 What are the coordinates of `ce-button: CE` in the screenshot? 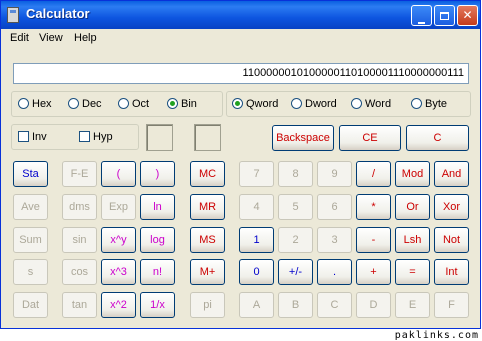 It's located at (370, 138).